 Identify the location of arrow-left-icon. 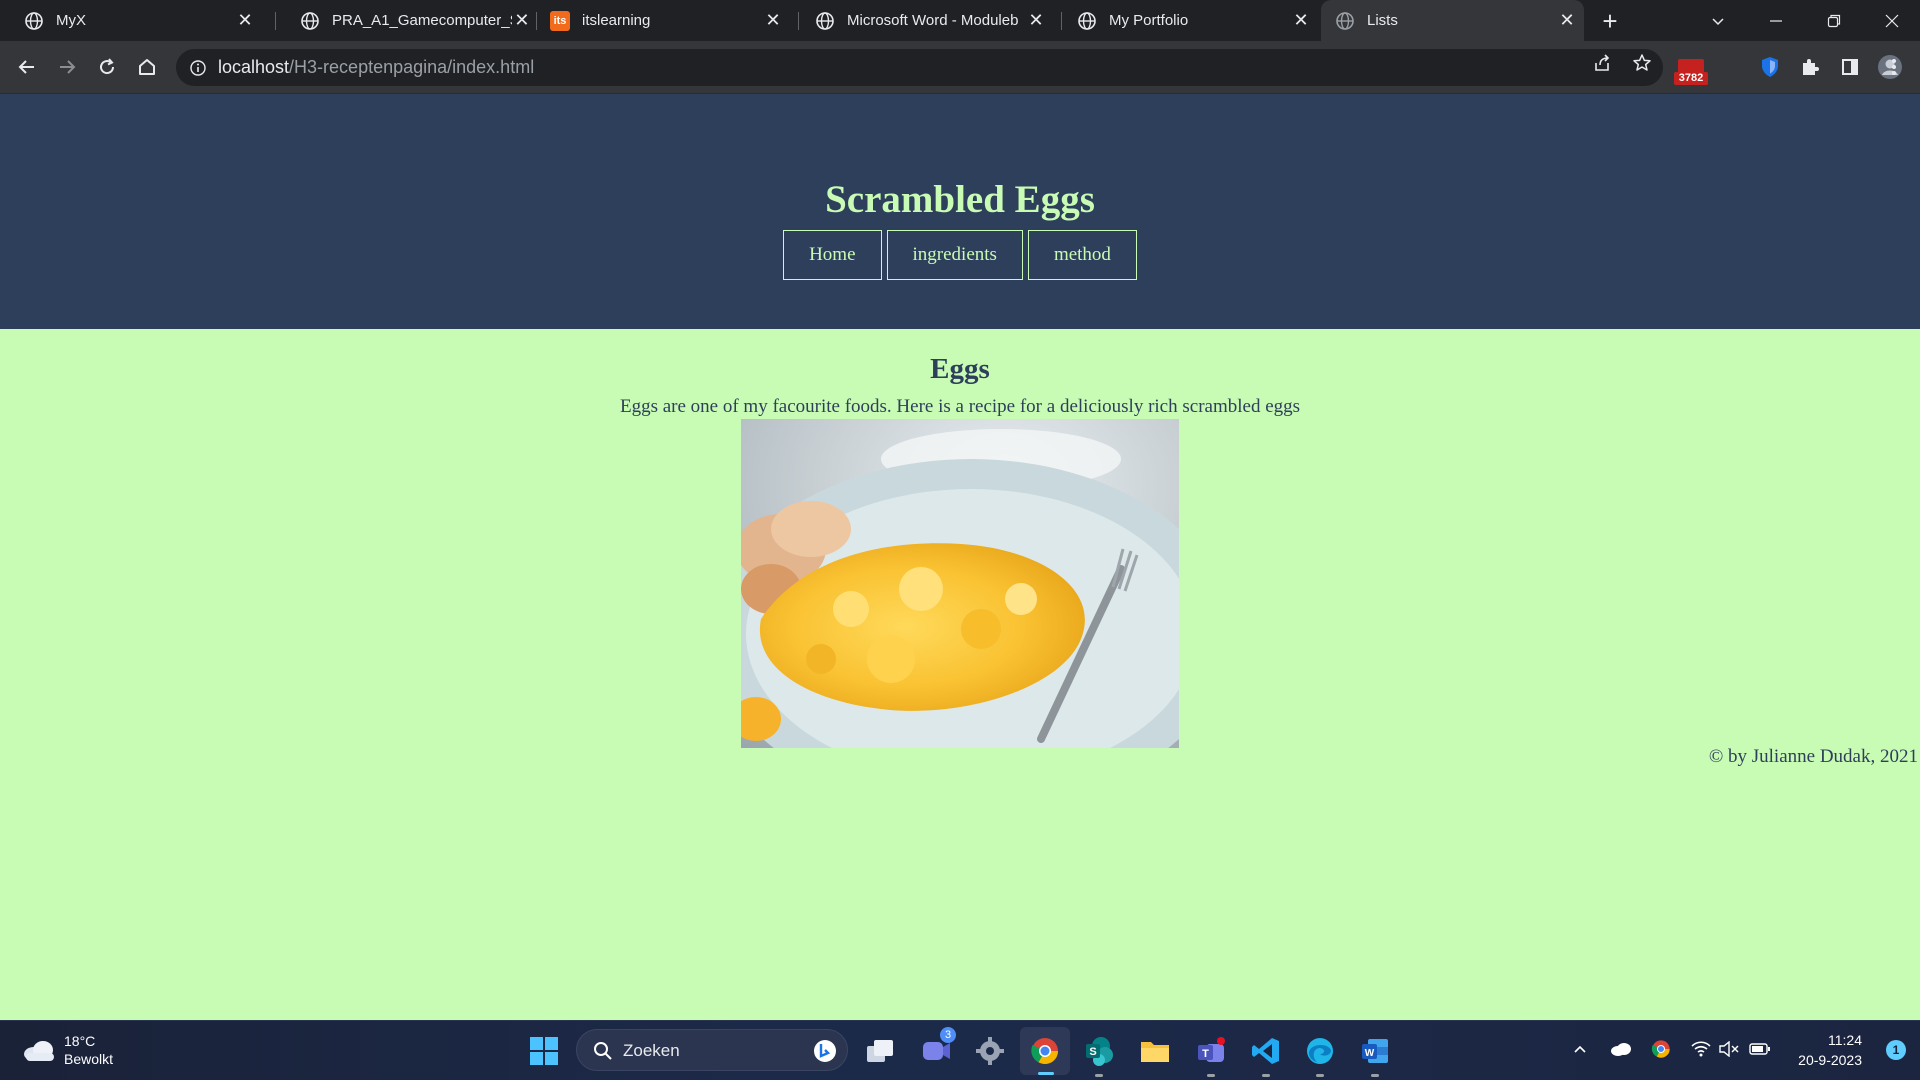
(26, 67).